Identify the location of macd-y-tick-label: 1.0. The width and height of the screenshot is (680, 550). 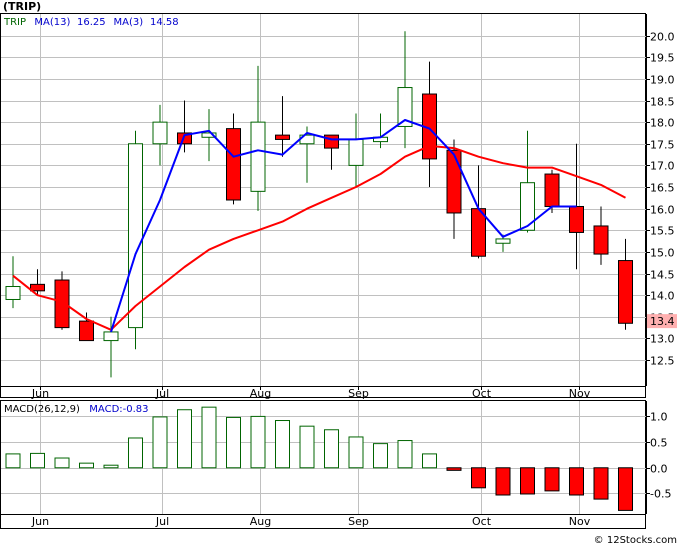
(659, 417).